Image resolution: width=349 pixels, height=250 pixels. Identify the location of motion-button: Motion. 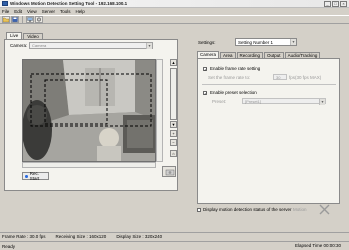
(300, 209).